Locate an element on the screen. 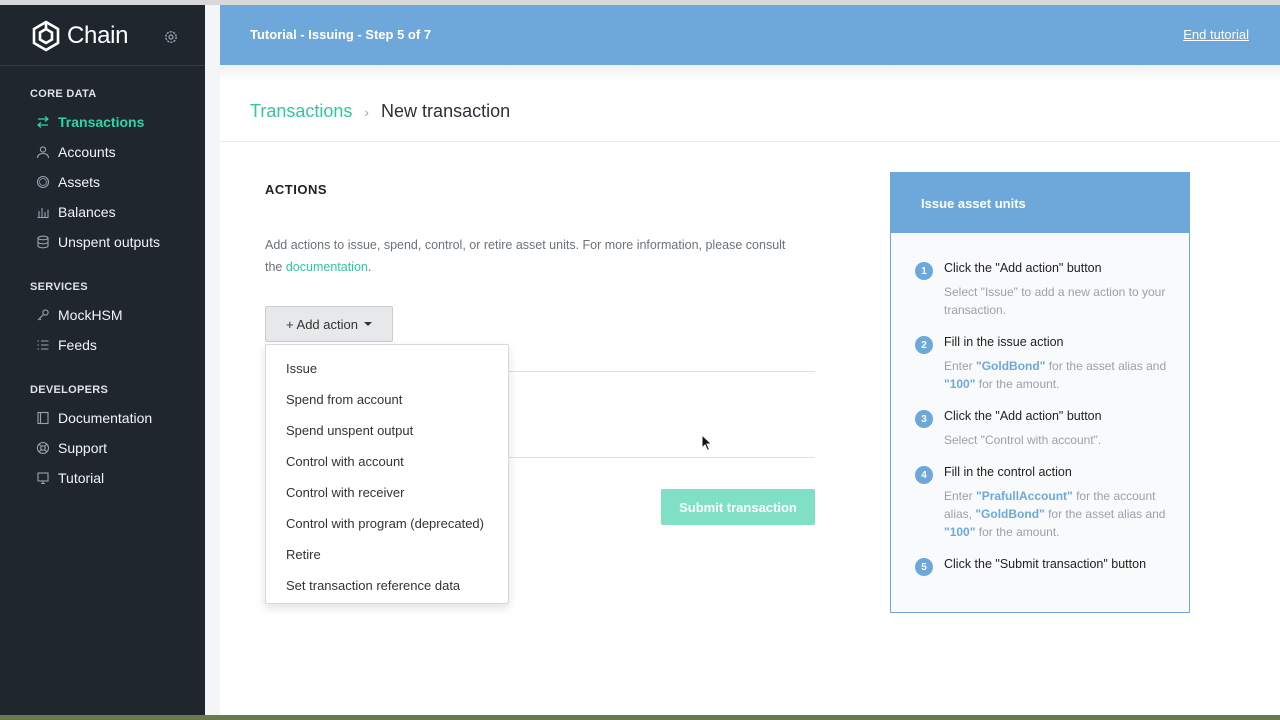 This screenshot has width=1280, height=720. tutorial-bar-shadow is located at coordinates (750, 73).